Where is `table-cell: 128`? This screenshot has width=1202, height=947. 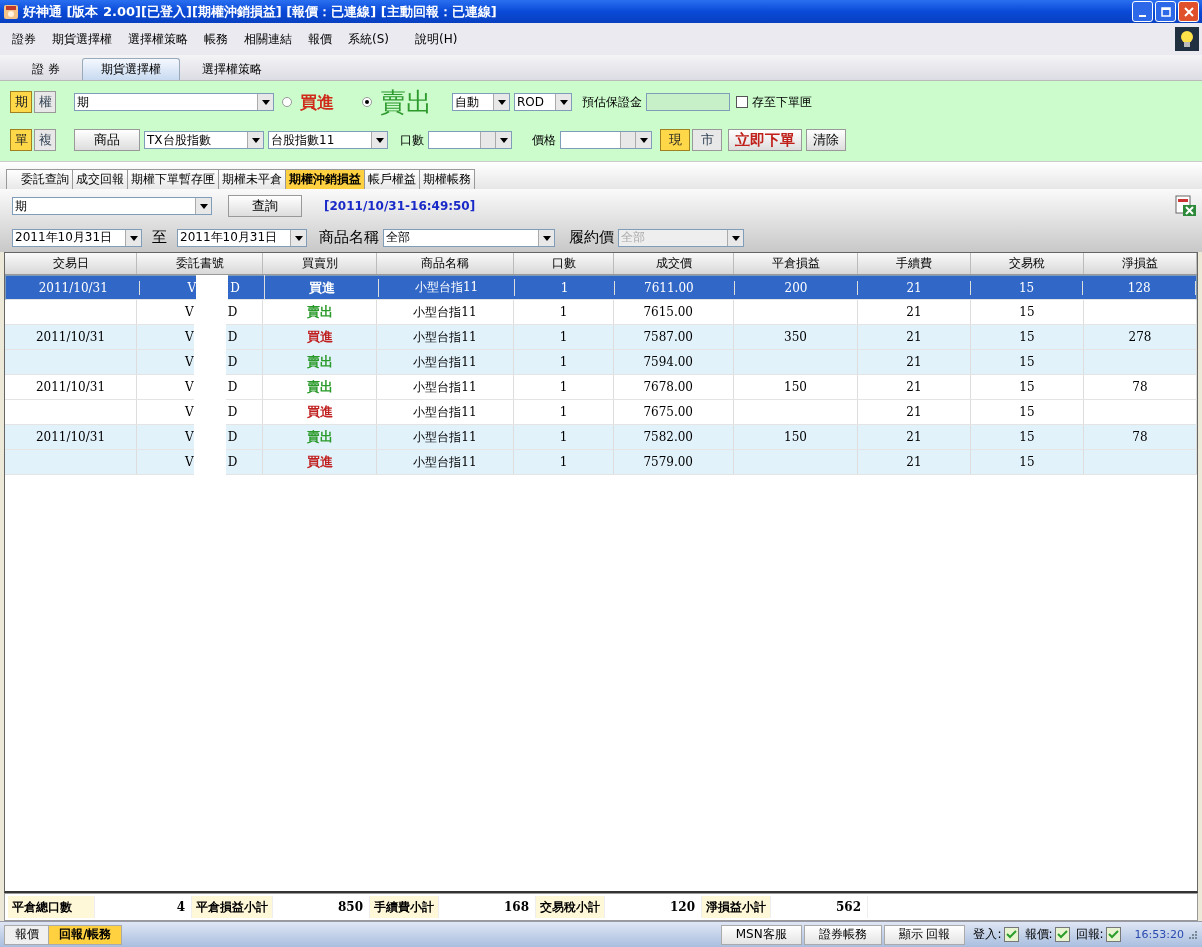
table-cell: 128 is located at coordinates (1139, 287).